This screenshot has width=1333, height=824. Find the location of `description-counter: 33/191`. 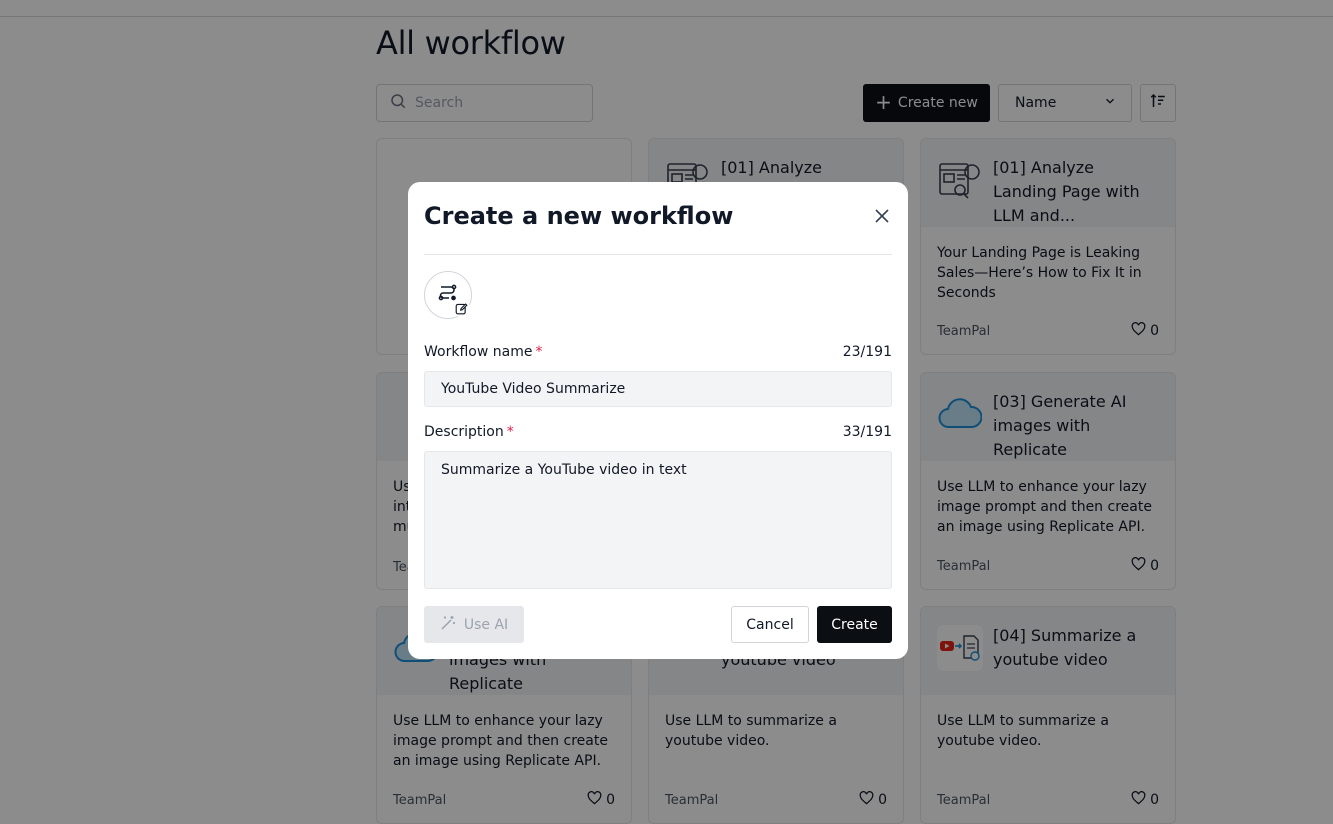

description-counter: 33/191 is located at coordinates (867, 432).